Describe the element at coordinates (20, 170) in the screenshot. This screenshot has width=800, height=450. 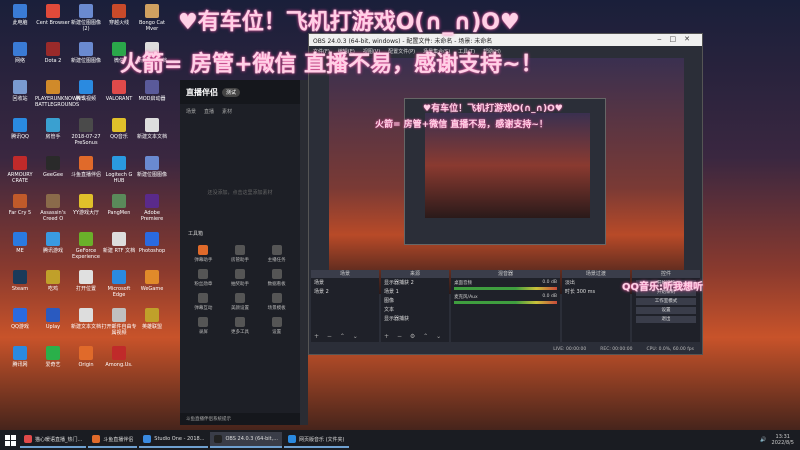
I see `desktop-icon: ARMOURY CRATE` at that location.